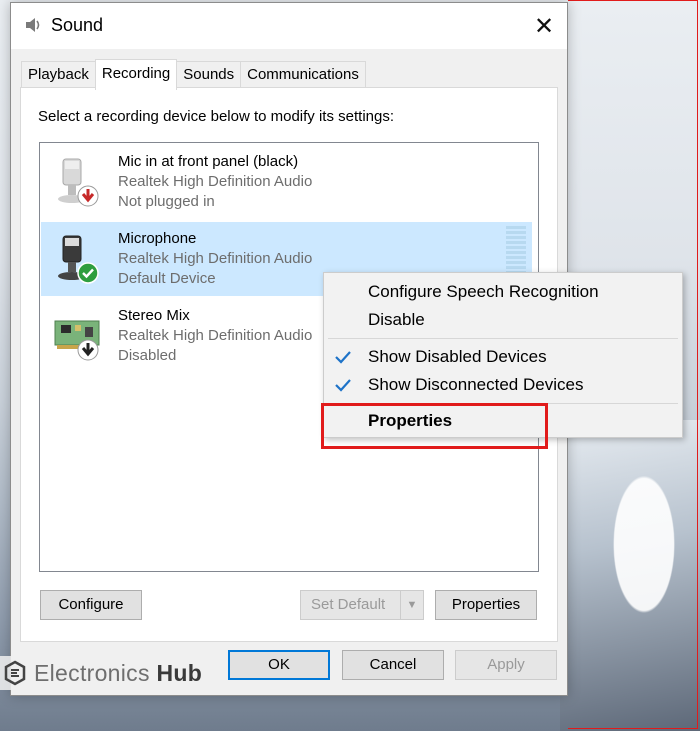 The width and height of the screenshot is (700, 731). Describe the element at coordinates (208, 161) in the screenshot. I see `device-name: Mic in at front panel (black)` at that location.